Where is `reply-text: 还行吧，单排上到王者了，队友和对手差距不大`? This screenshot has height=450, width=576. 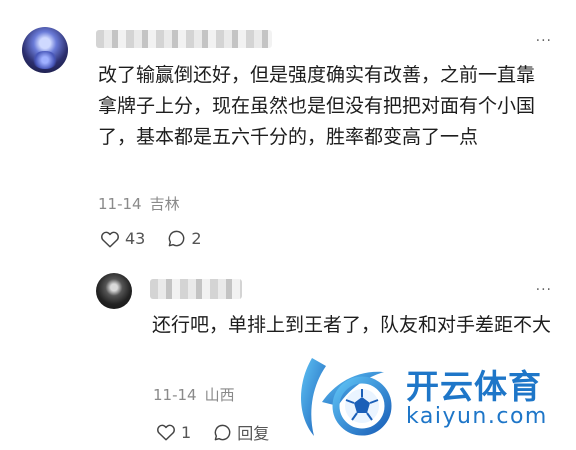
reply-text: 还行吧，单排上到王者了，队友和对手差距不大 is located at coordinates (352, 325).